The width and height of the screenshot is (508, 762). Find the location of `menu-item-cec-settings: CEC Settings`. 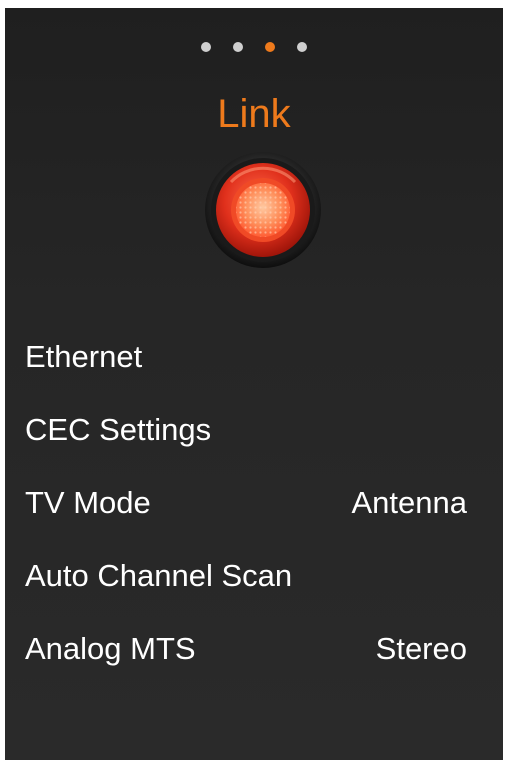

menu-item-cec-settings: CEC Settings is located at coordinates (254, 429).